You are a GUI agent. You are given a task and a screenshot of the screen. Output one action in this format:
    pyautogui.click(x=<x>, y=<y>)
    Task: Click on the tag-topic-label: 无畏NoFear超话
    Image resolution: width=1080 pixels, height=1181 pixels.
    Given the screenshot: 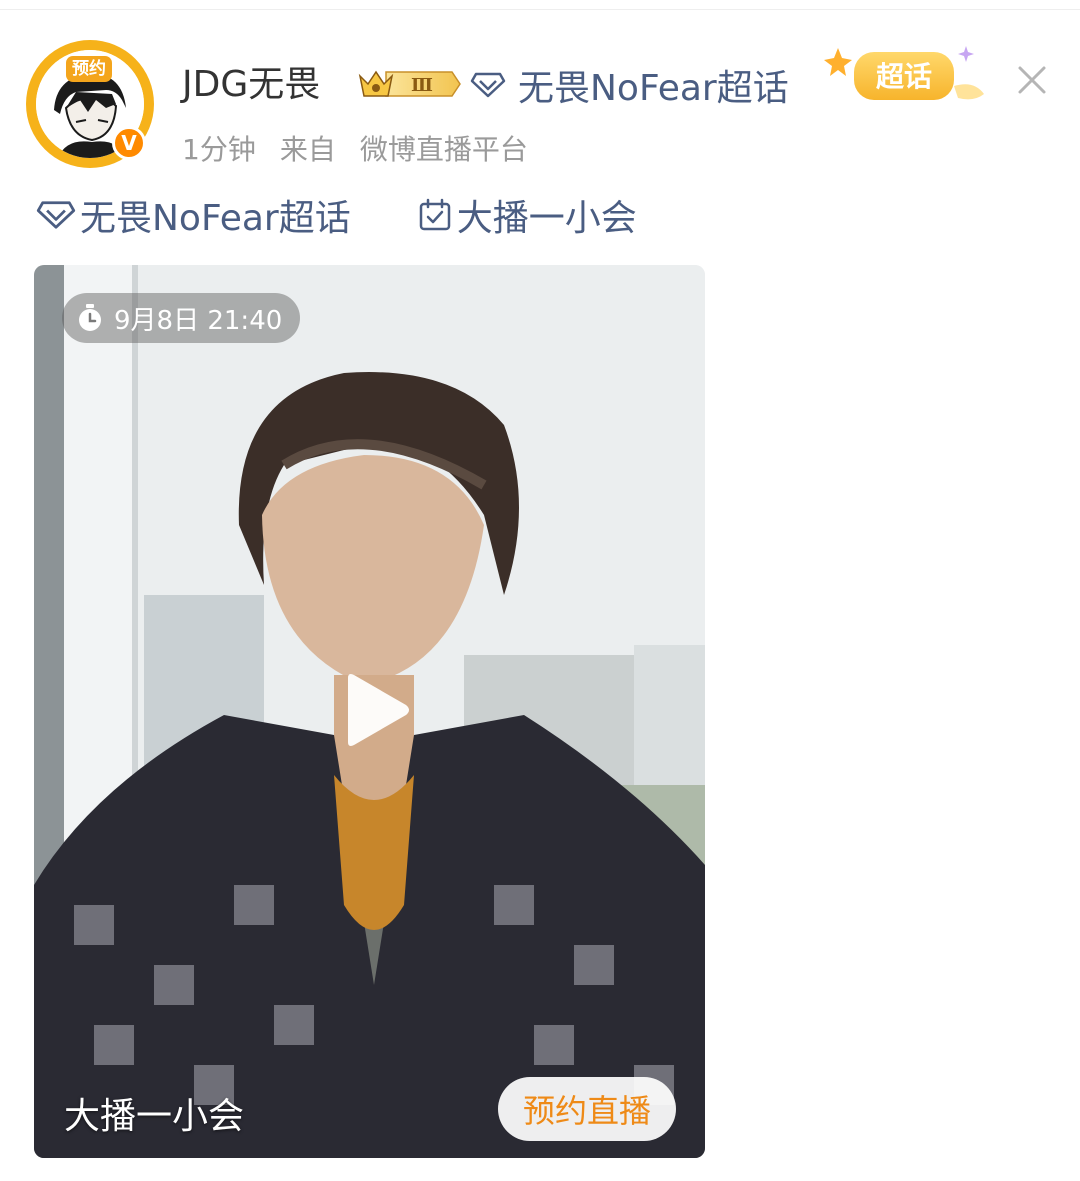 What is the action you would take?
    pyautogui.click(x=215, y=218)
    